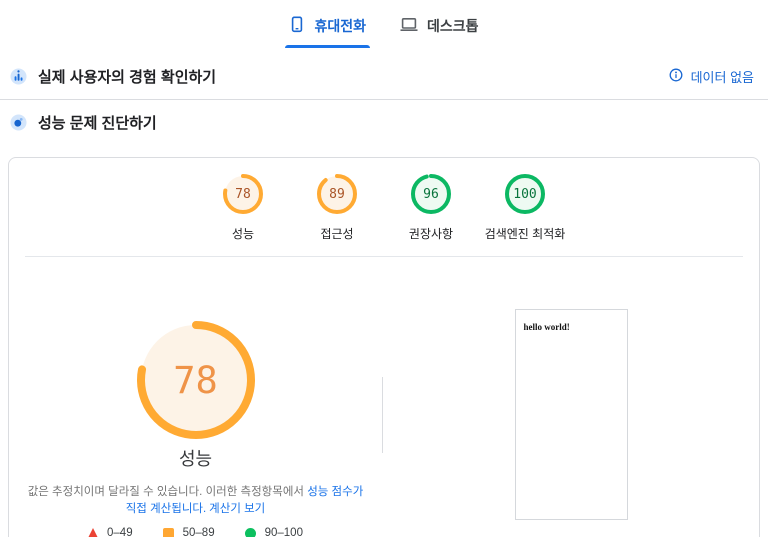 The height and width of the screenshot is (537, 768). I want to click on performance-gauge: 78, so click(195, 380).